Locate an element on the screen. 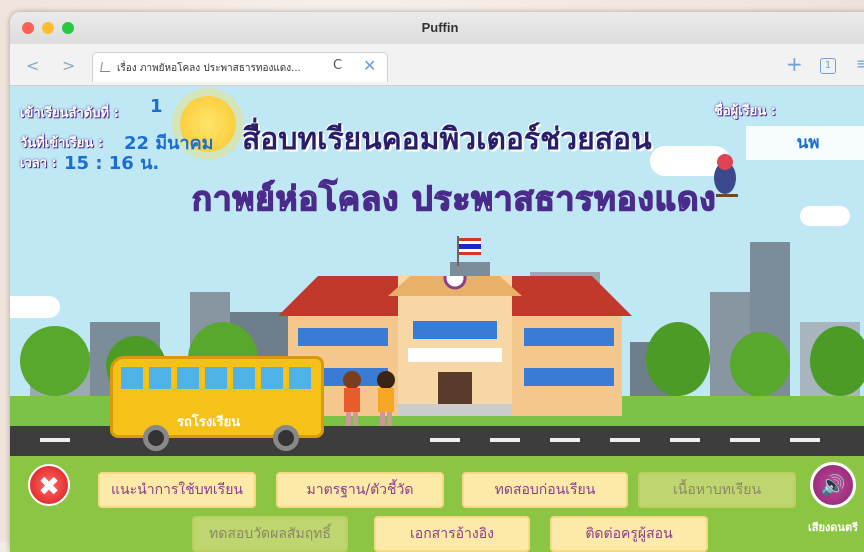  app-title: Puffin is located at coordinates (440, 27).